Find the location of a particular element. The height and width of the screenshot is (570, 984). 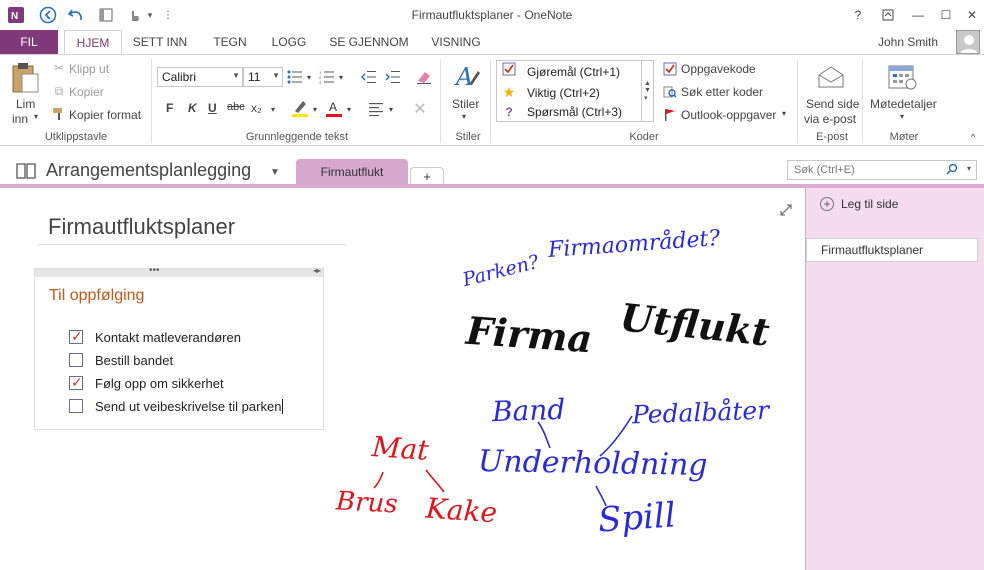

search-placeholder: Søk (Ctrl+E) is located at coordinates (824, 170).